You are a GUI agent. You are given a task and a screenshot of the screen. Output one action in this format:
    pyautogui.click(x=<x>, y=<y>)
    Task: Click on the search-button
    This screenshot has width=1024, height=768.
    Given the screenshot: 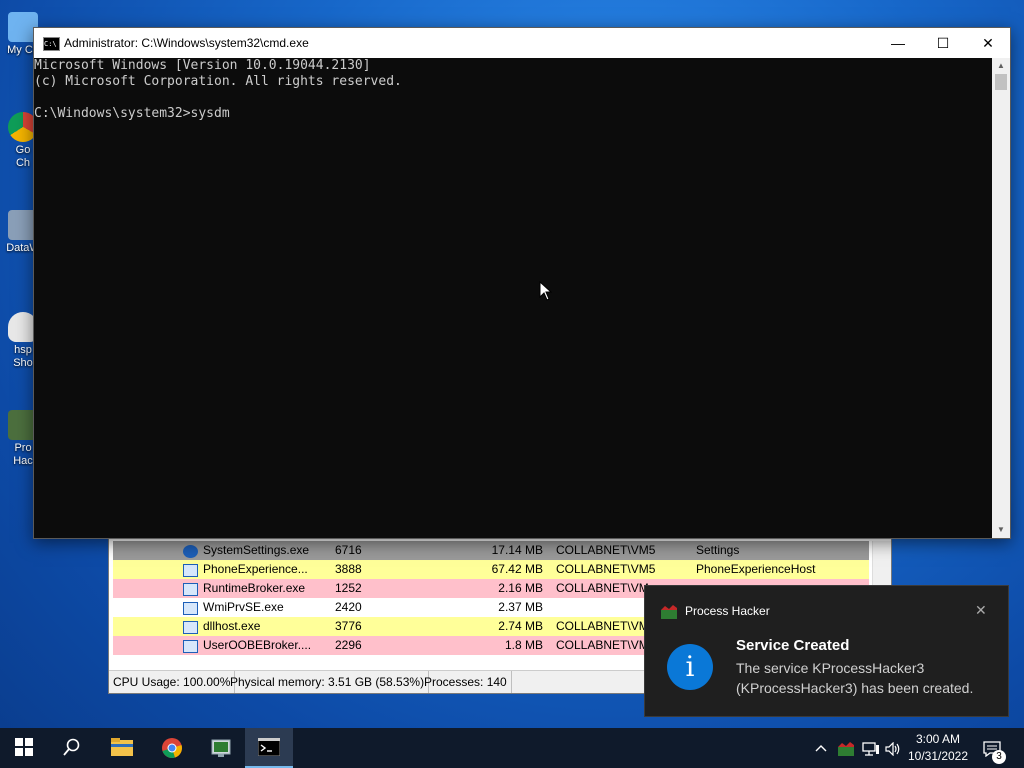 What is the action you would take?
    pyautogui.click(x=72, y=748)
    